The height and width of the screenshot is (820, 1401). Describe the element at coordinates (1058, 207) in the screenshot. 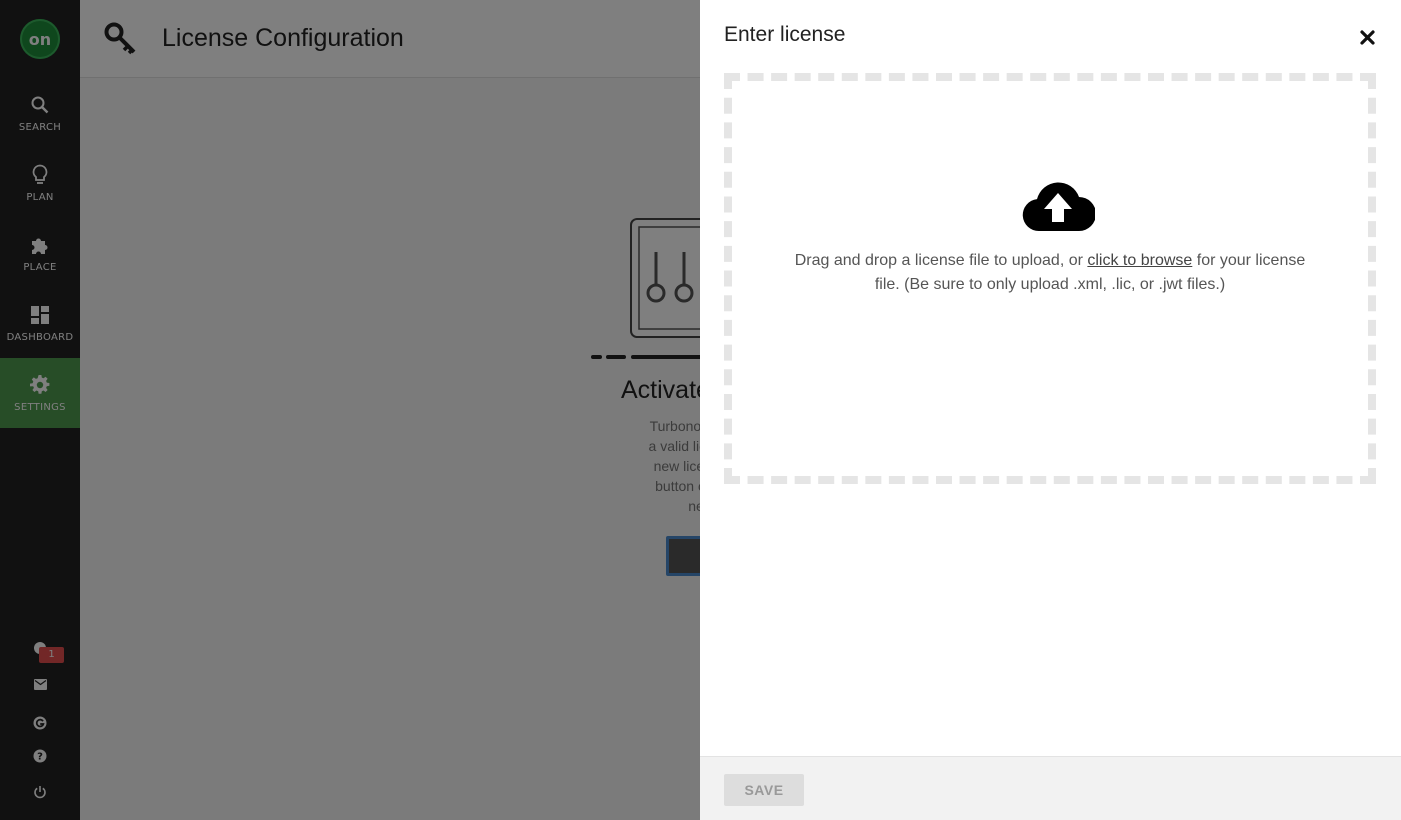

I see `cloud-upload-icon` at that location.